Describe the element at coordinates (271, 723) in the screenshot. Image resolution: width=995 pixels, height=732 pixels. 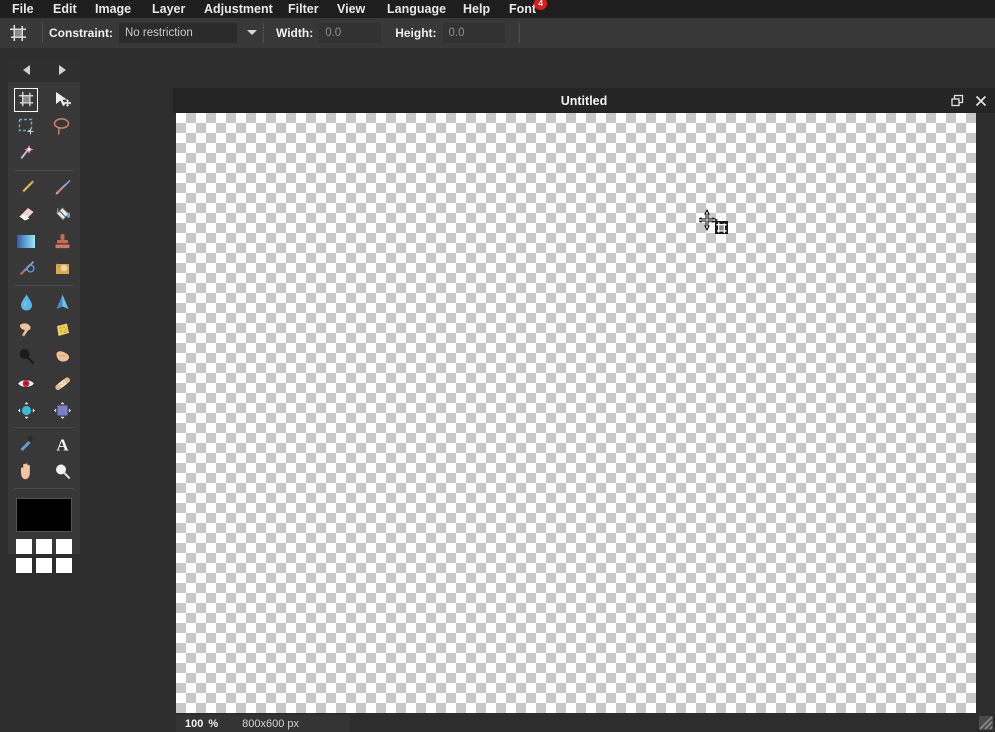
I see `document-dimensions: 800x600 px` at that location.